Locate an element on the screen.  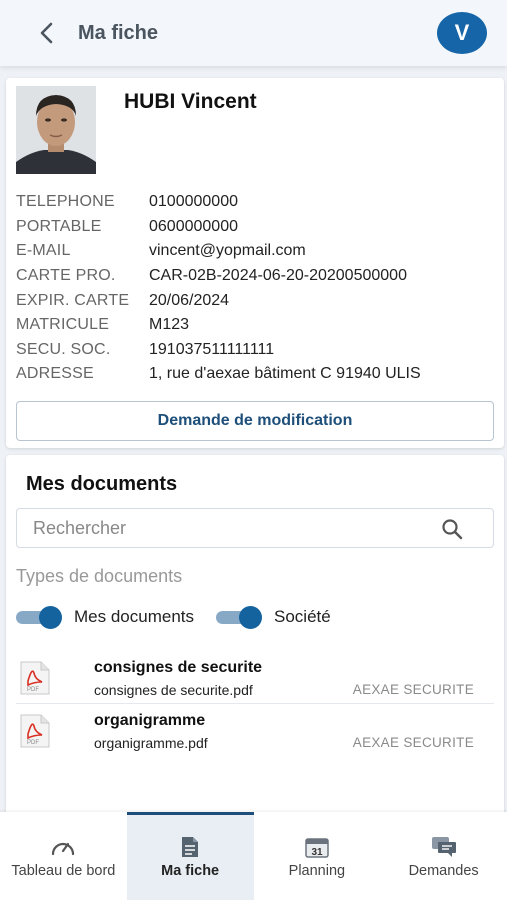
info-row-telephone: TELEPHONE 0100000000 is located at coordinates (218, 202).